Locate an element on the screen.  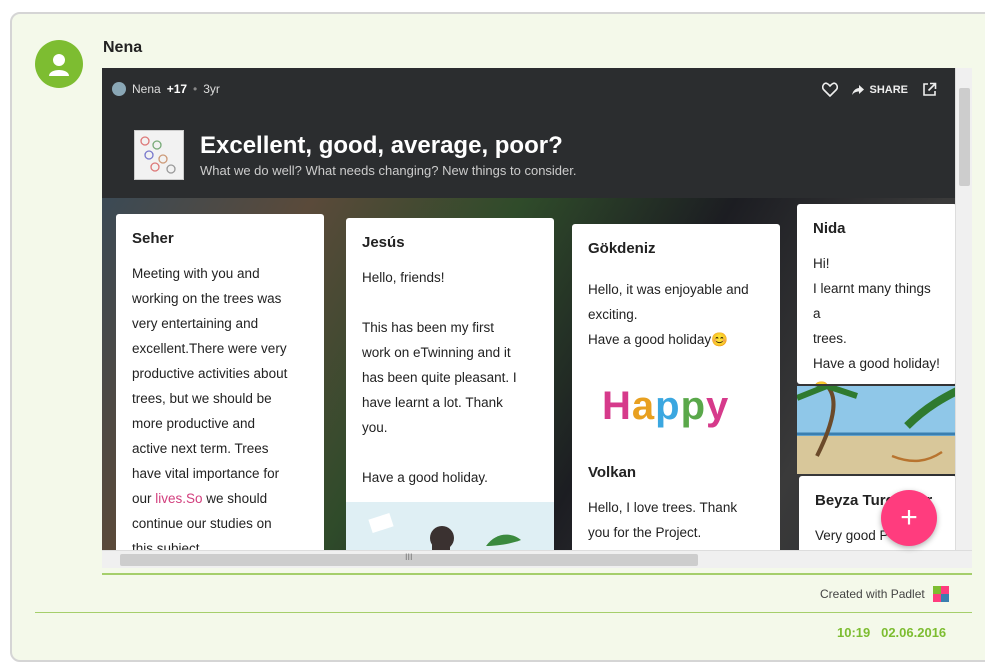
globe-icon is located at coordinates (119, 89).